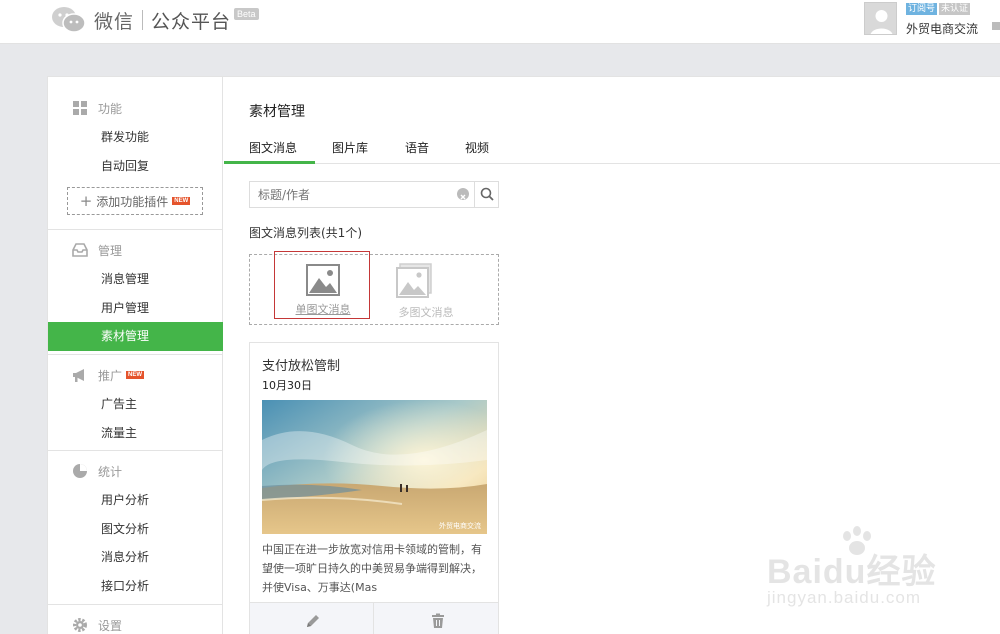 Image resolution: width=1000 pixels, height=634 pixels. Describe the element at coordinates (80, 375) in the screenshot. I see `megaphone-icon` at that location.